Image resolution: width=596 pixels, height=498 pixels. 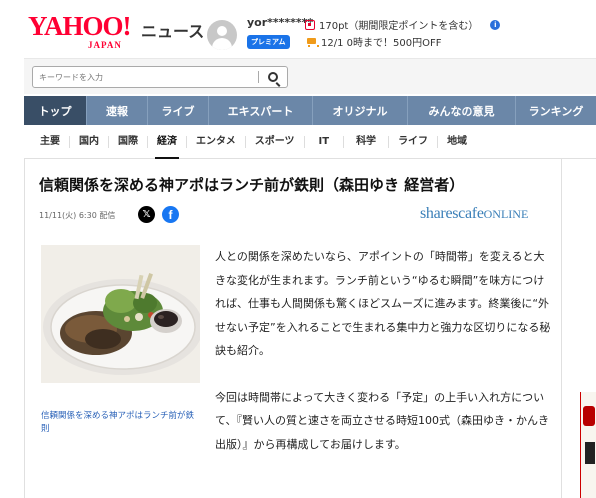 I want to click on photo-caption: 信頼関係を深める神アポはランチ前が鉄則, so click(x=121, y=423).